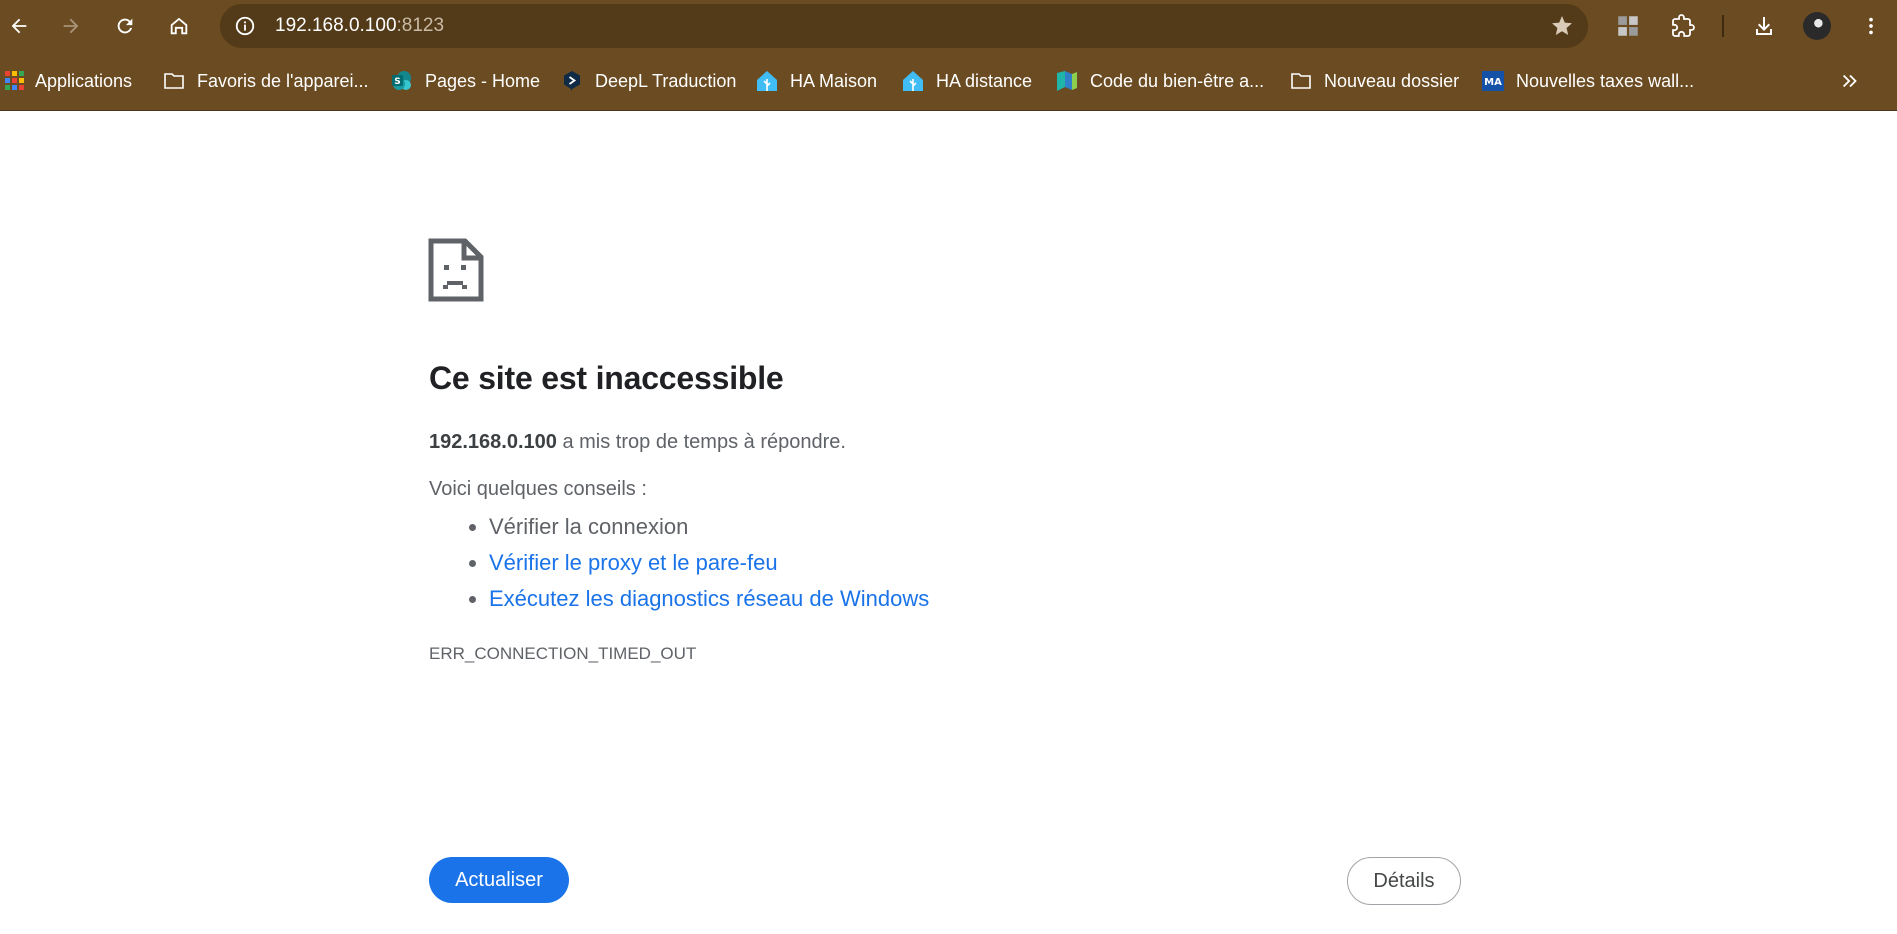 The width and height of the screenshot is (1897, 934). What do you see at coordinates (1817, 26) in the screenshot?
I see `profile-avatar` at bounding box center [1817, 26].